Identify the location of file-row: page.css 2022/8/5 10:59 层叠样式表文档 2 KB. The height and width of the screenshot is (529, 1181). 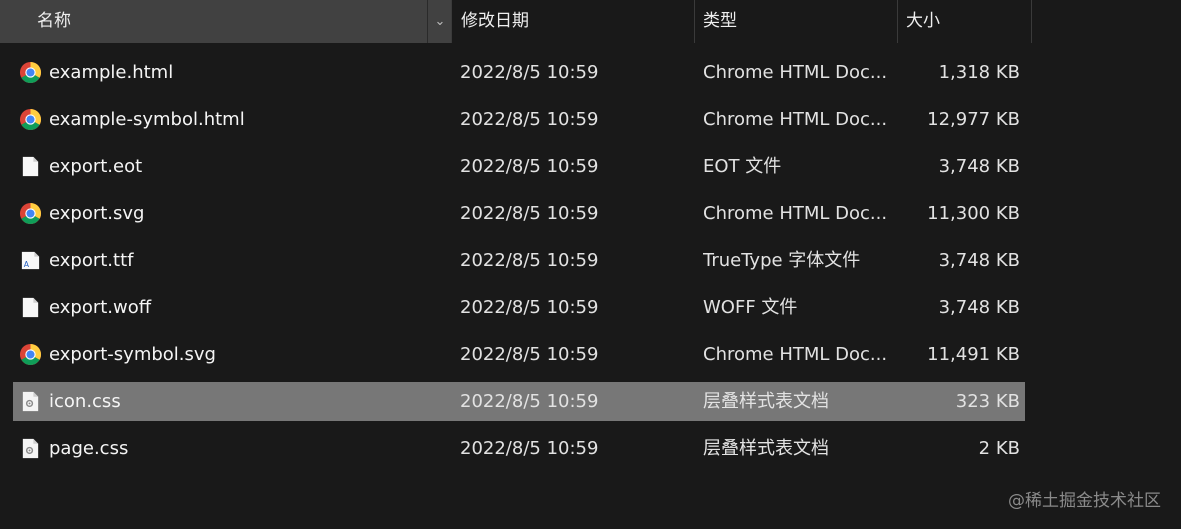
(516, 448).